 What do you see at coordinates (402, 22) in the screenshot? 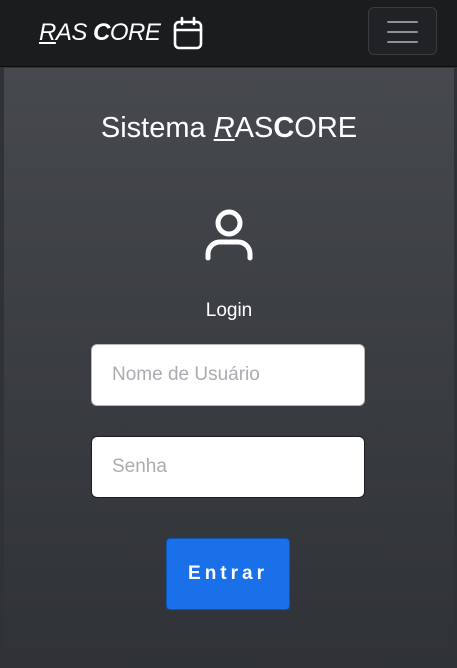
I see `hamburger-menu-icon` at bounding box center [402, 22].